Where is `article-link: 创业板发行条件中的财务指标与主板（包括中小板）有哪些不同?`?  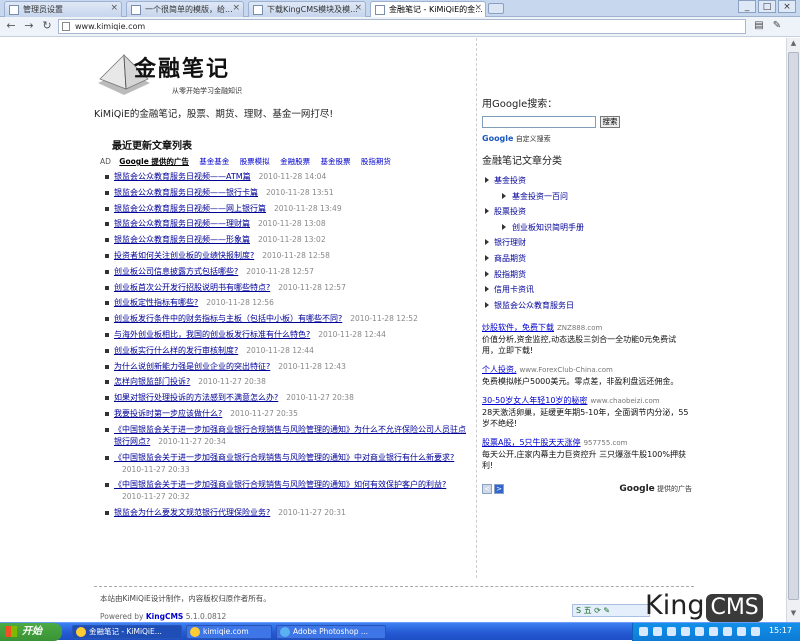
article-link: 创业板发行条件中的财务指标与主板（包括中小板）有哪些不同? is located at coordinates (228, 318).